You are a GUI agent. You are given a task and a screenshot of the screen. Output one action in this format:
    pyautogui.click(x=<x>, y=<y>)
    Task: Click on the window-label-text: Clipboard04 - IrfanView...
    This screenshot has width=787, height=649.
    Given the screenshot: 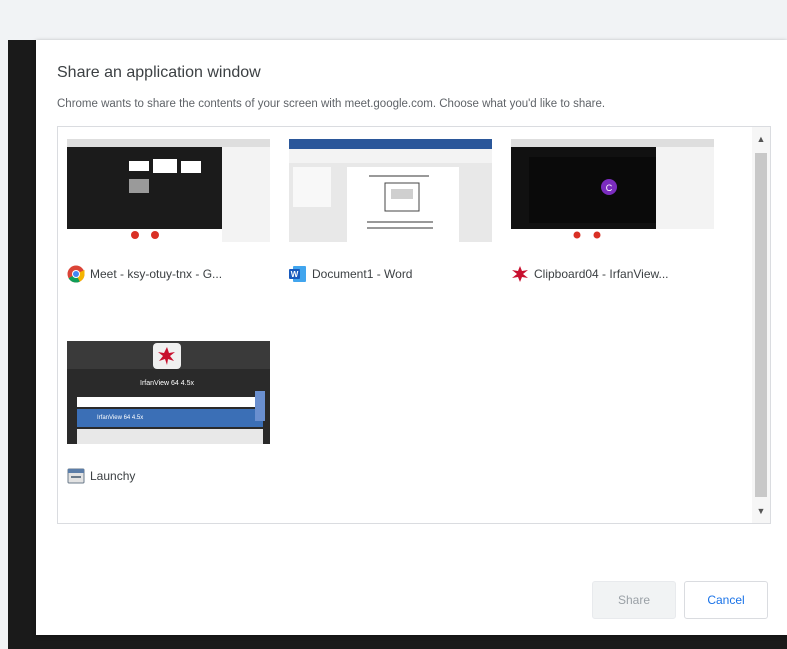 What is the action you would take?
    pyautogui.click(x=601, y=274)
    